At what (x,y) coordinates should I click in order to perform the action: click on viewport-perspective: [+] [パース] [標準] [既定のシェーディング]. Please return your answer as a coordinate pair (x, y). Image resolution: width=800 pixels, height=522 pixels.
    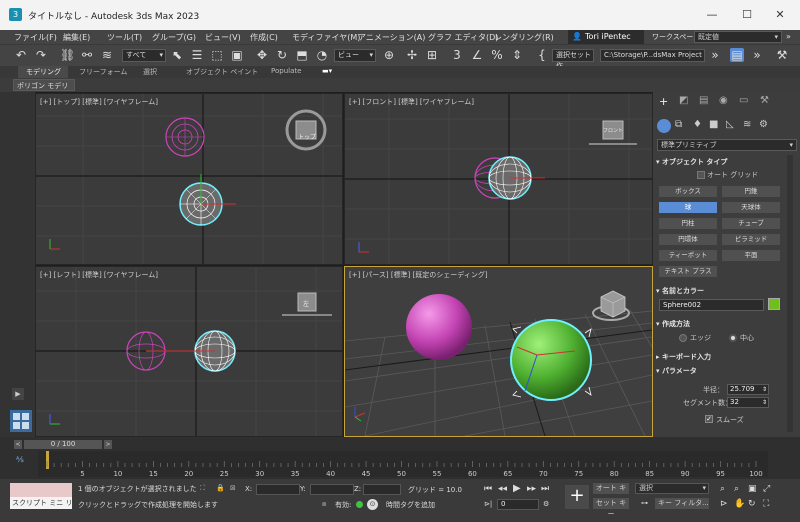
    Looking at the image, I should click on (498, 351).